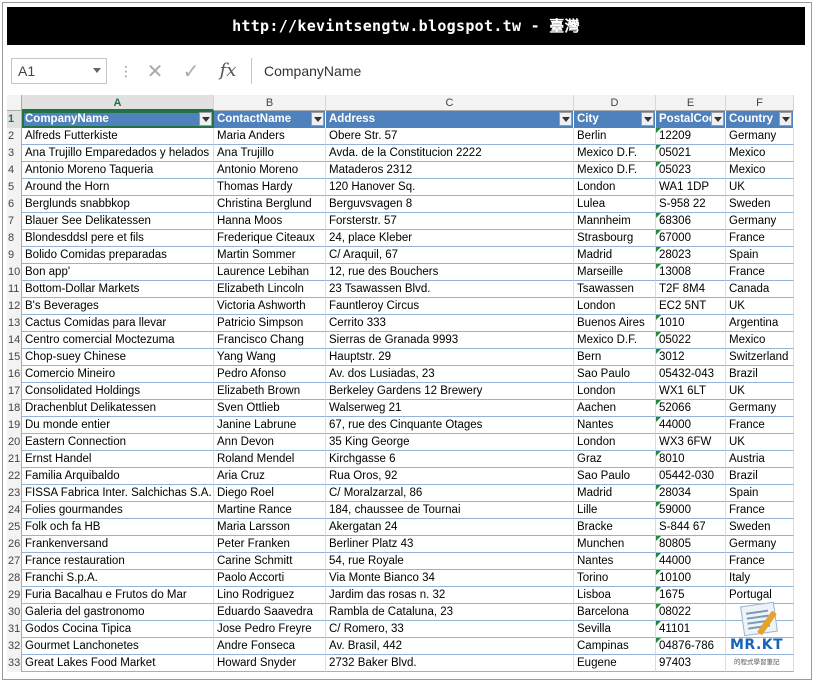 This screenshot has width=816, height=684. Describe the element at coordinates (14, 578) in the screenshot. I see `row-header: 28` at that location.